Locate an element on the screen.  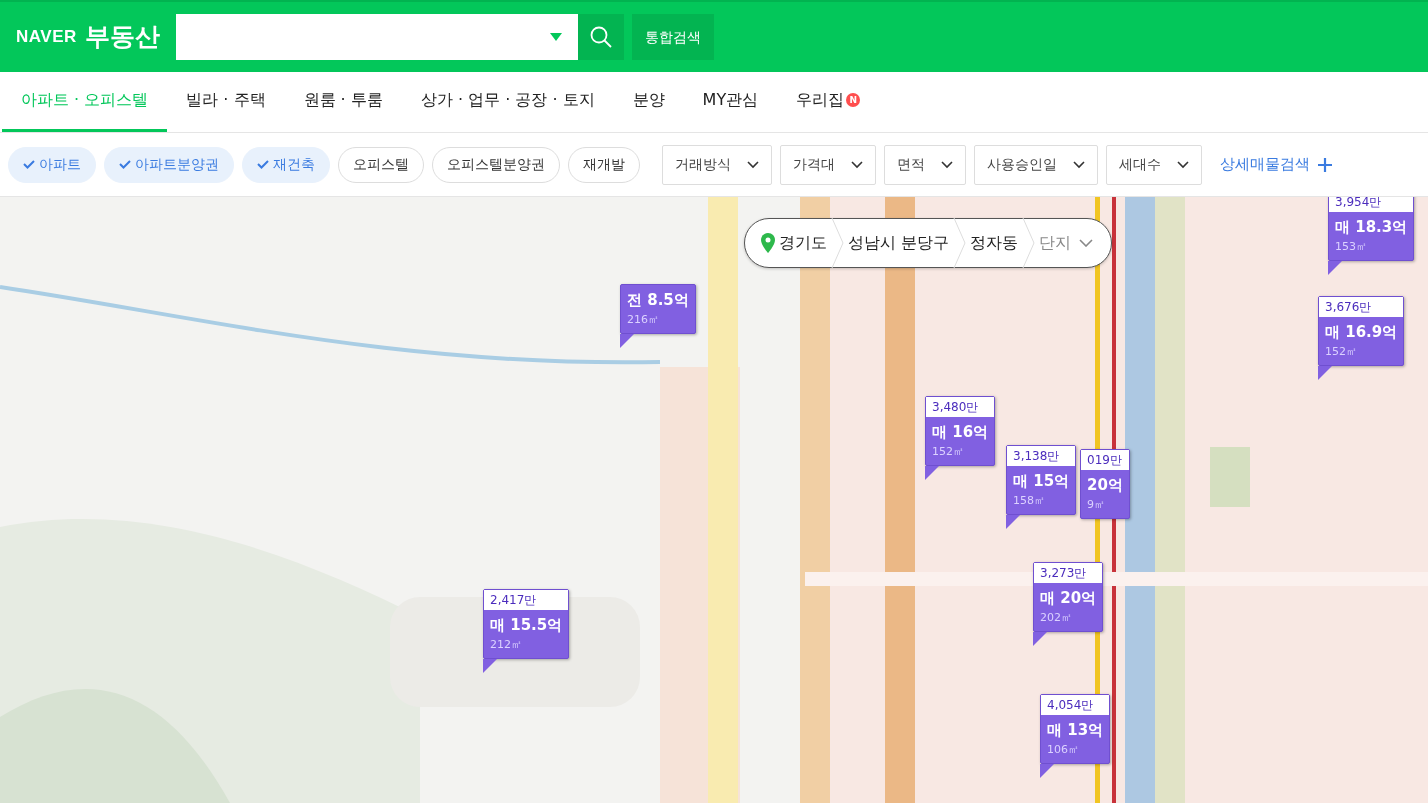
filter-dropdown: 가격대 is located at coordinates (828, 164).